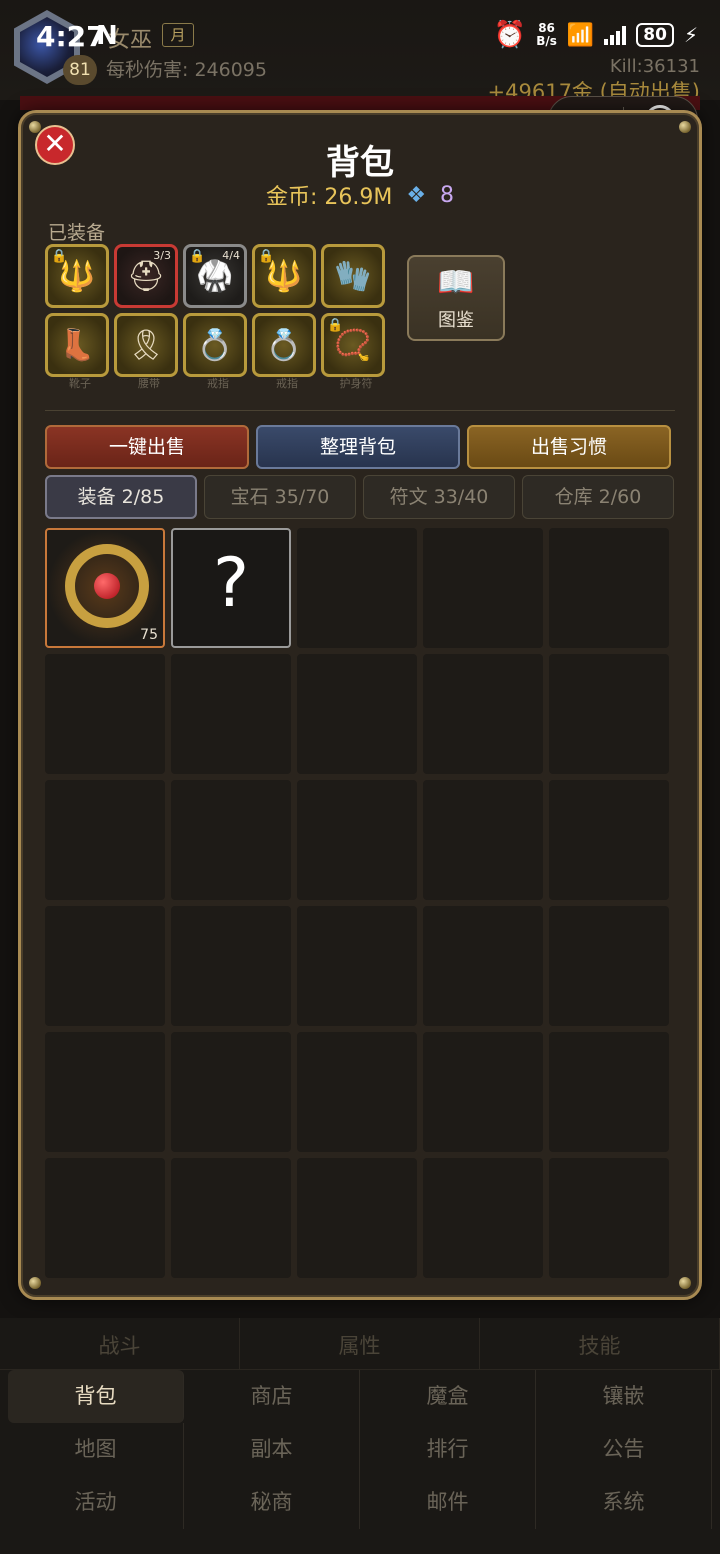  I want to click on inventory-slot-unknown: ?, so click(231, 588).